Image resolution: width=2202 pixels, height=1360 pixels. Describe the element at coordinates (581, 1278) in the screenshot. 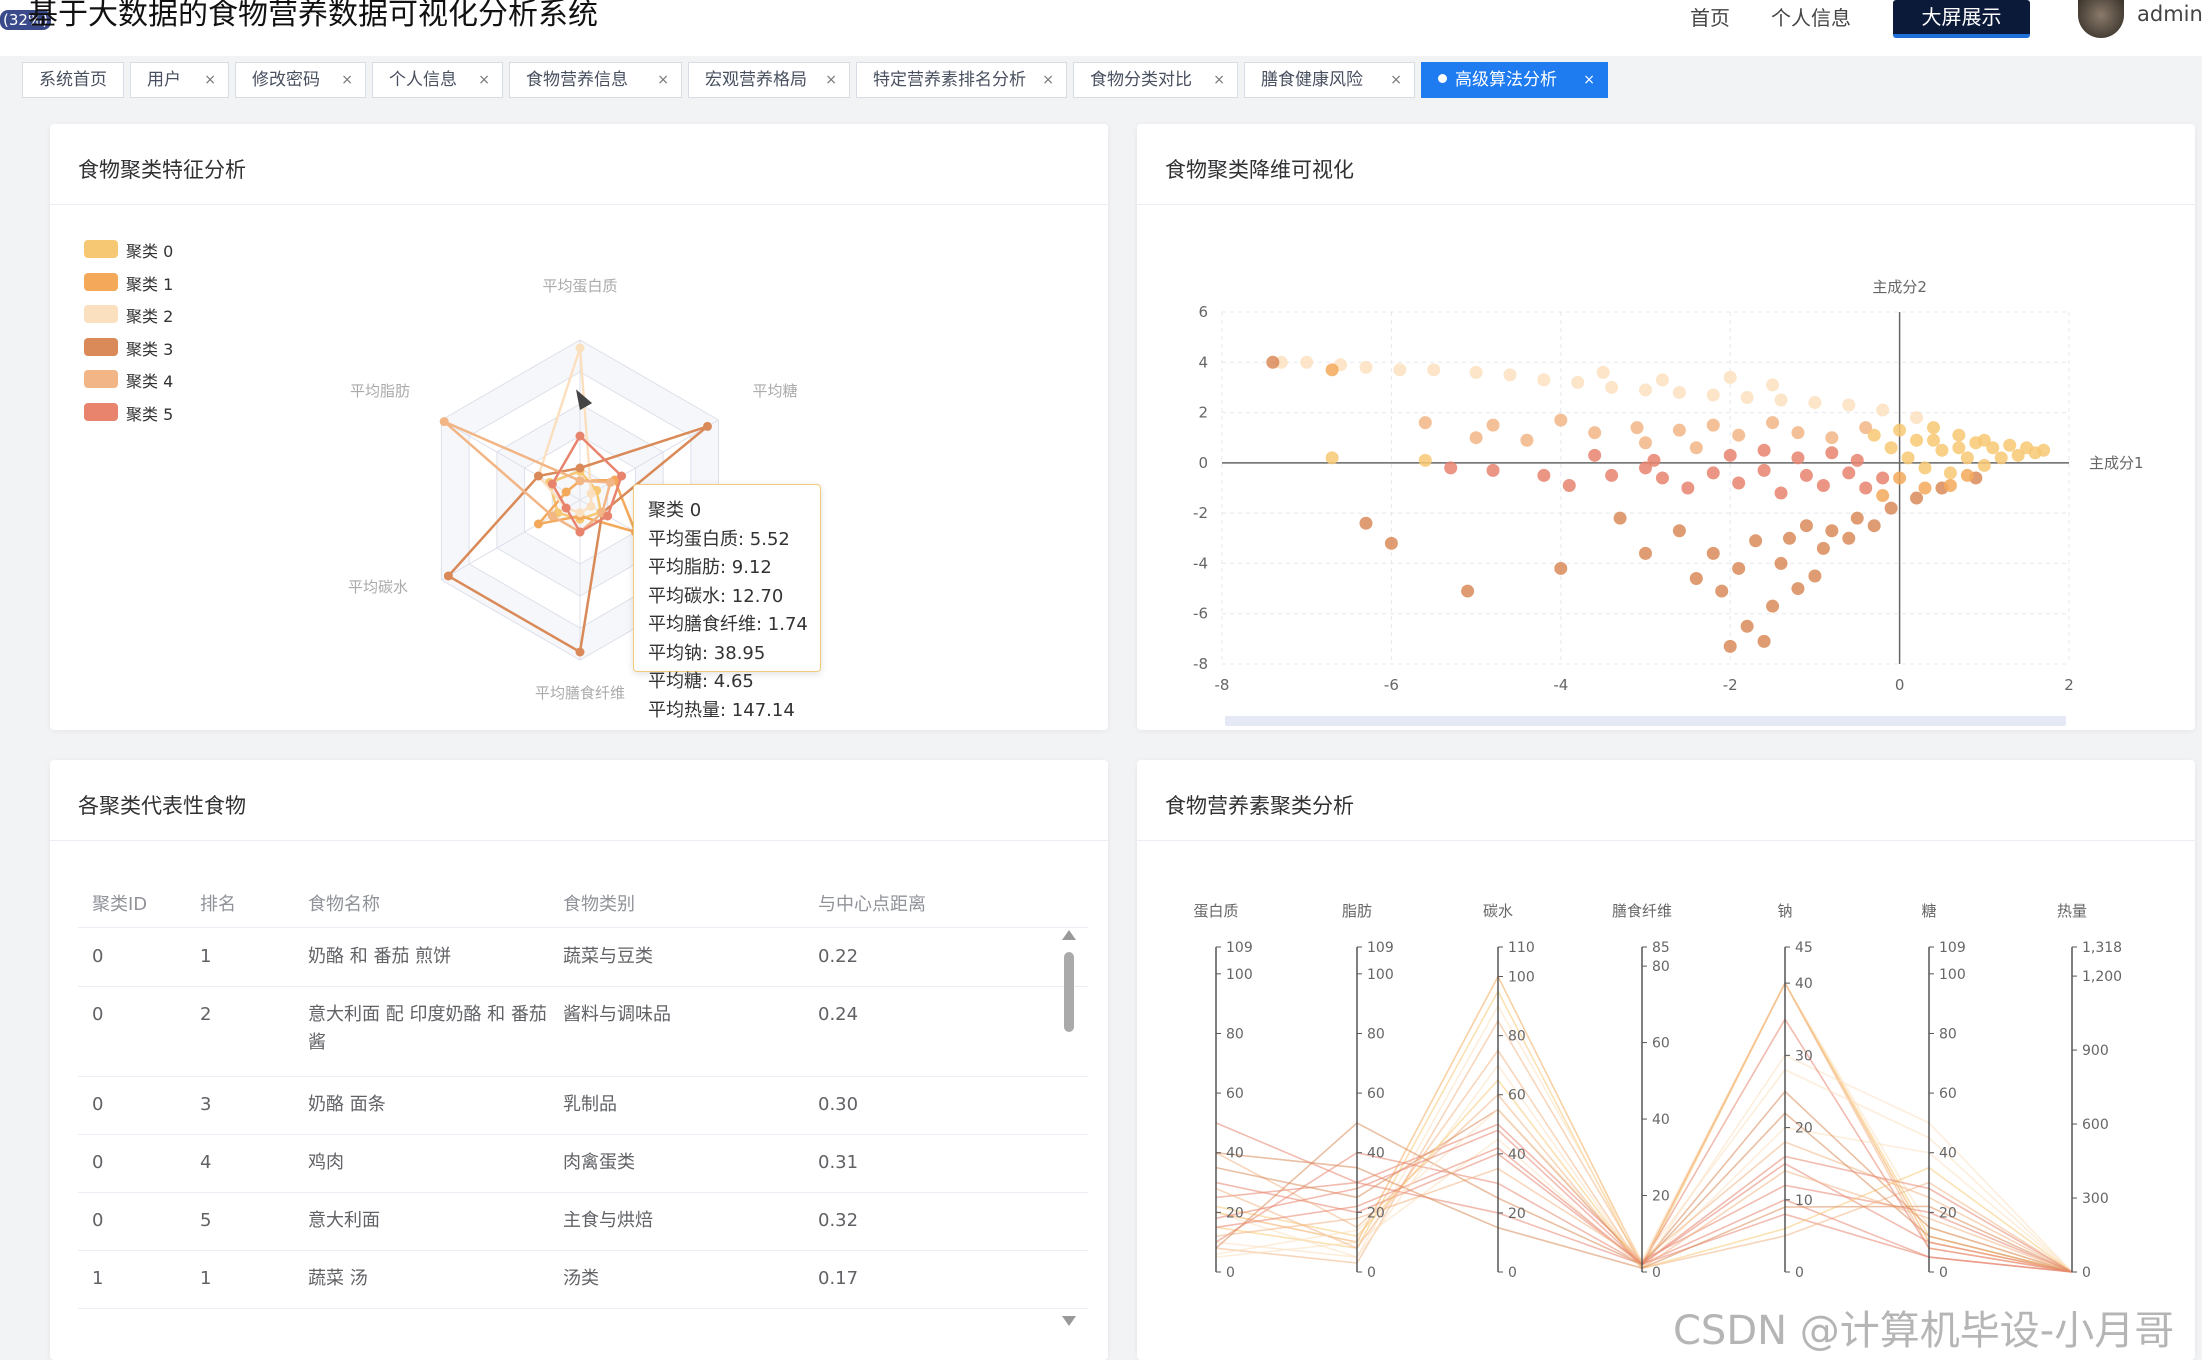

I see `table-cell: 汤类` at that location.